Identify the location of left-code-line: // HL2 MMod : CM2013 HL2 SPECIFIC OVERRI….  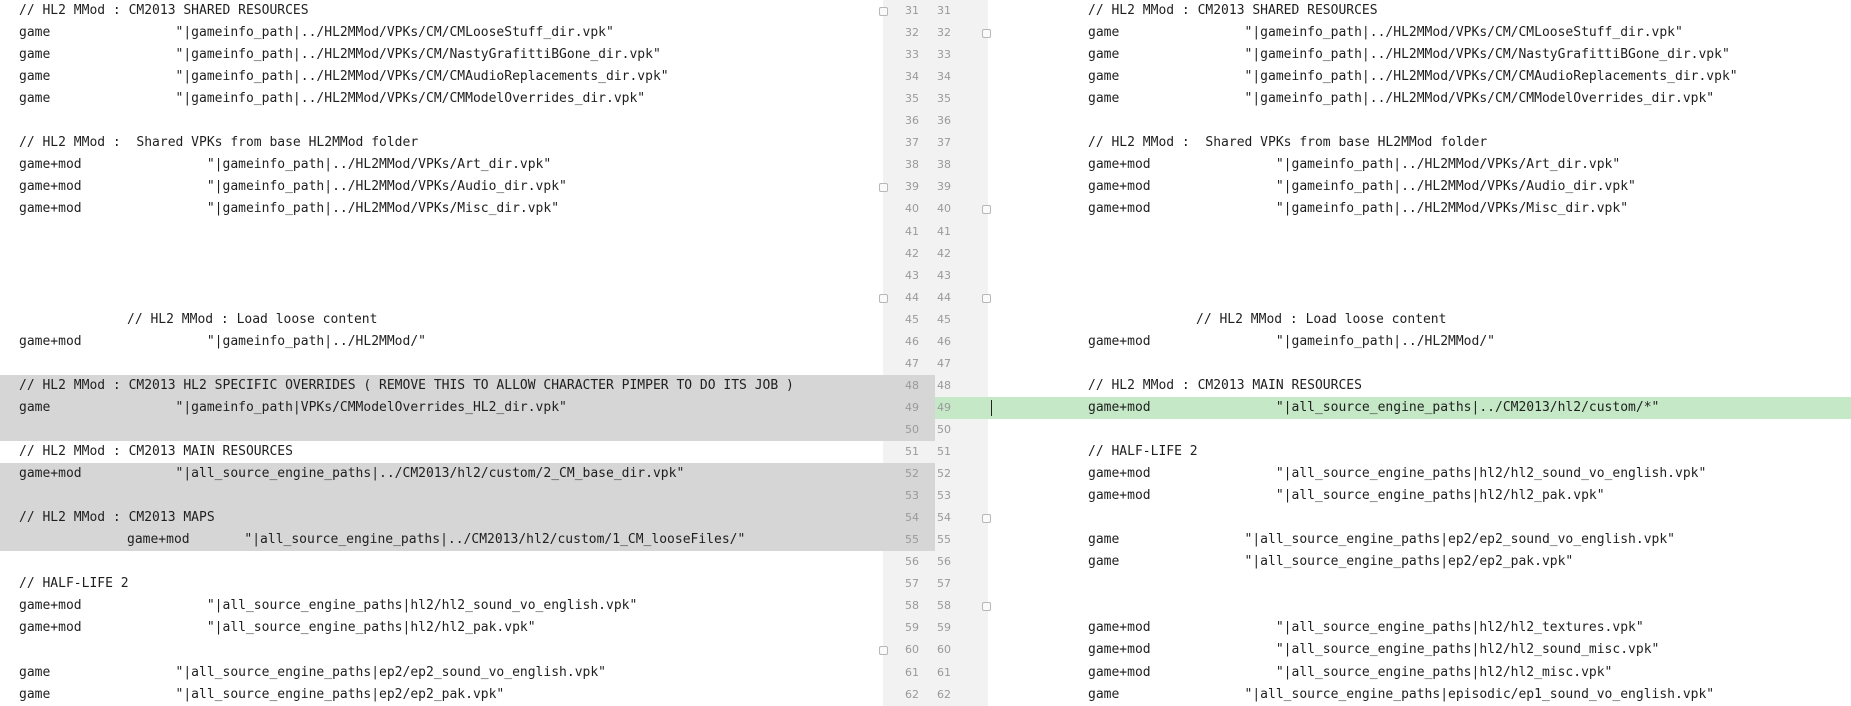
(441, 385).